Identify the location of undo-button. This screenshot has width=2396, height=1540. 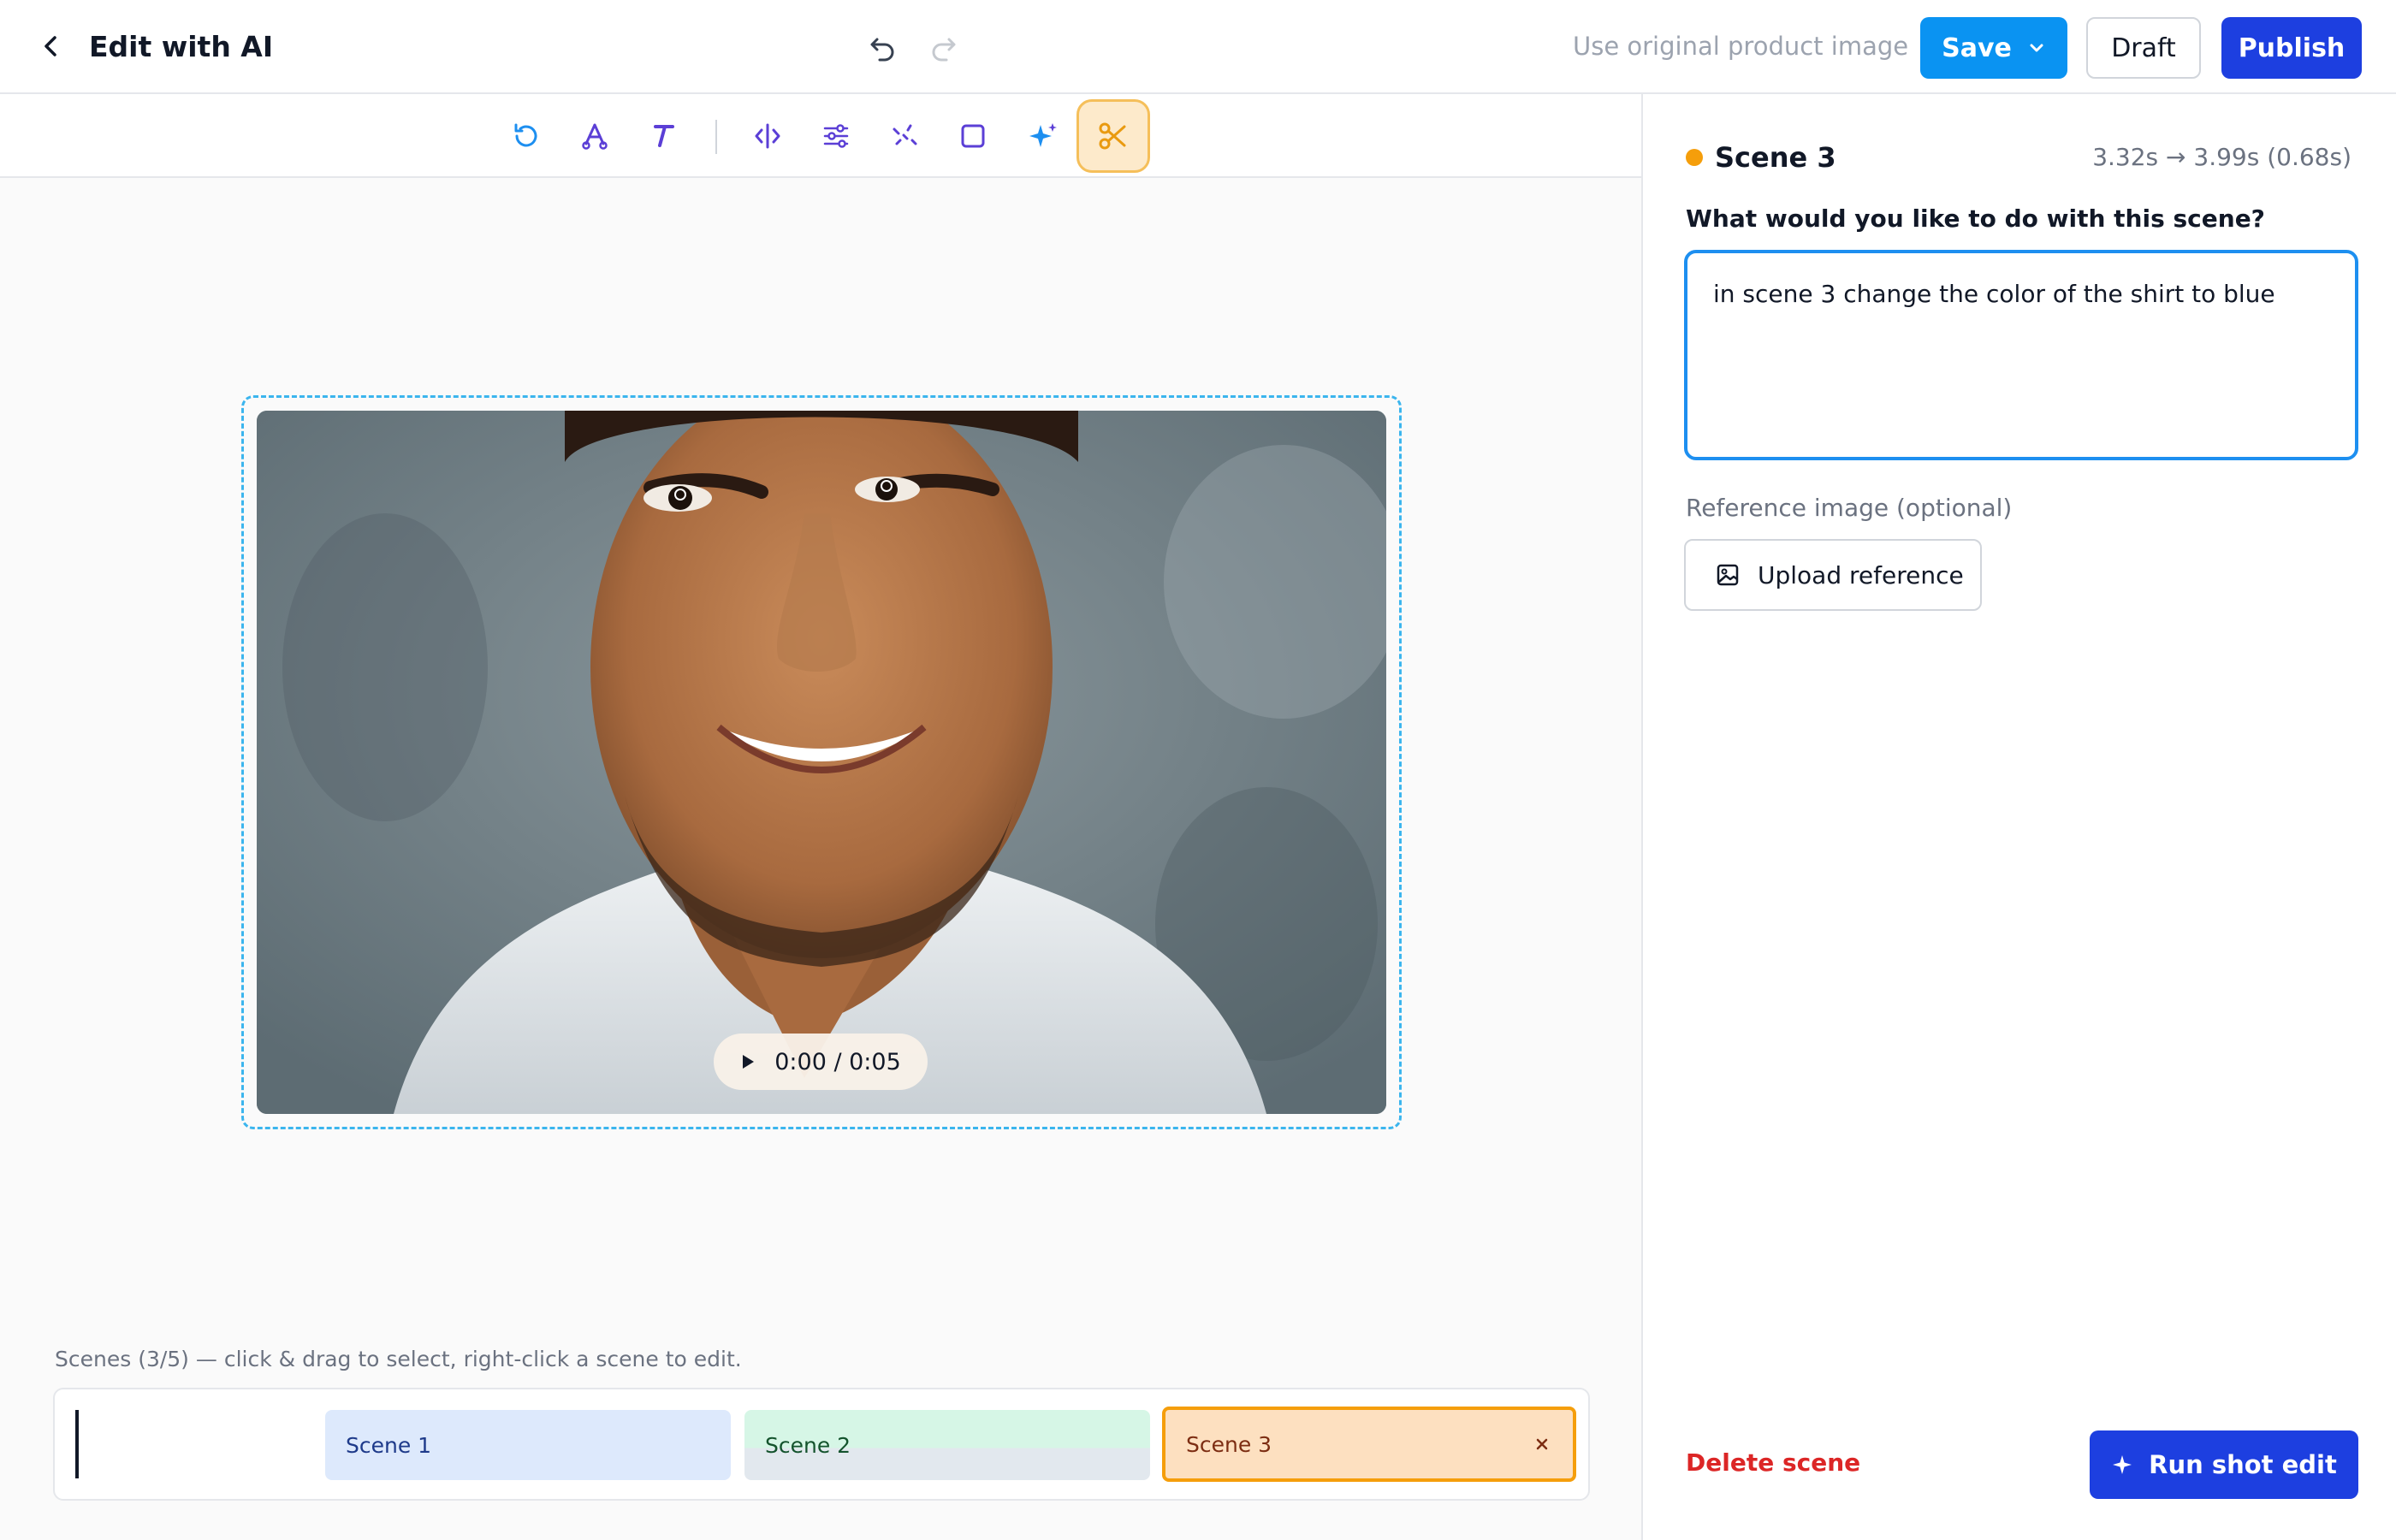
(880, 49).